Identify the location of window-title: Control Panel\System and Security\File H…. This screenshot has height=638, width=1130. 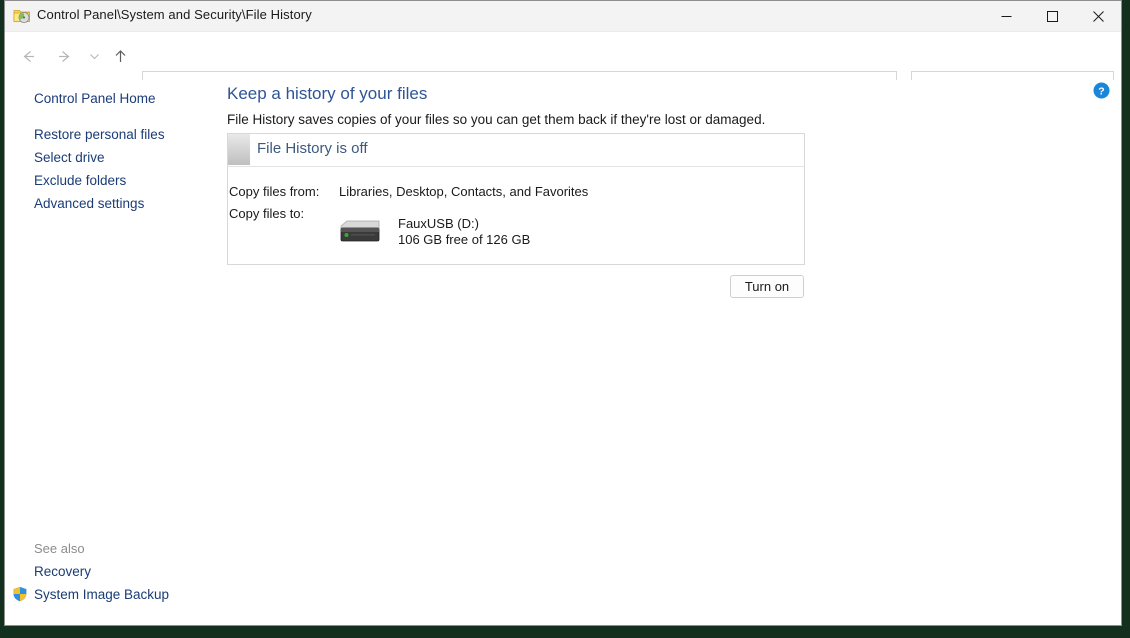
(174, 14).